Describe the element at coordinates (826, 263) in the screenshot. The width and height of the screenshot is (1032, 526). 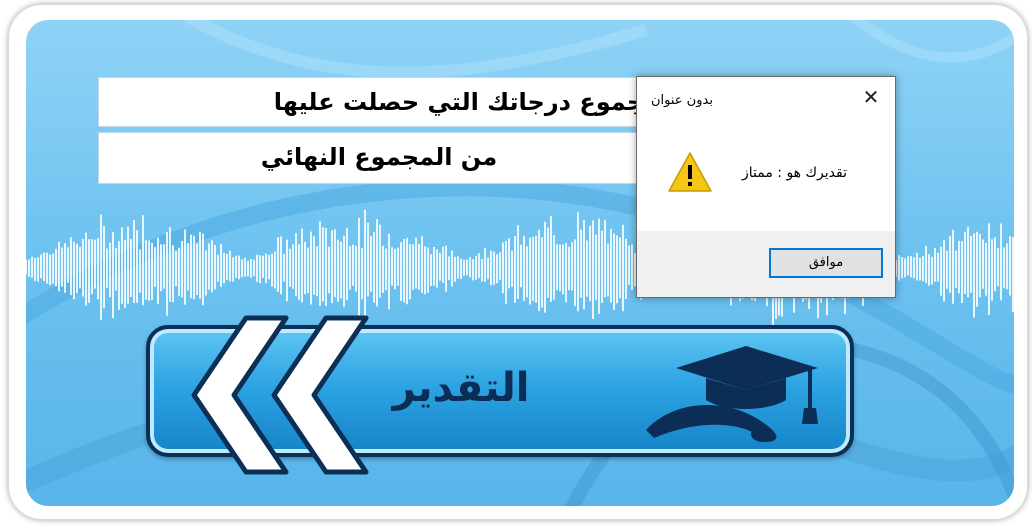
I see `ok-button: موافق` at that location.